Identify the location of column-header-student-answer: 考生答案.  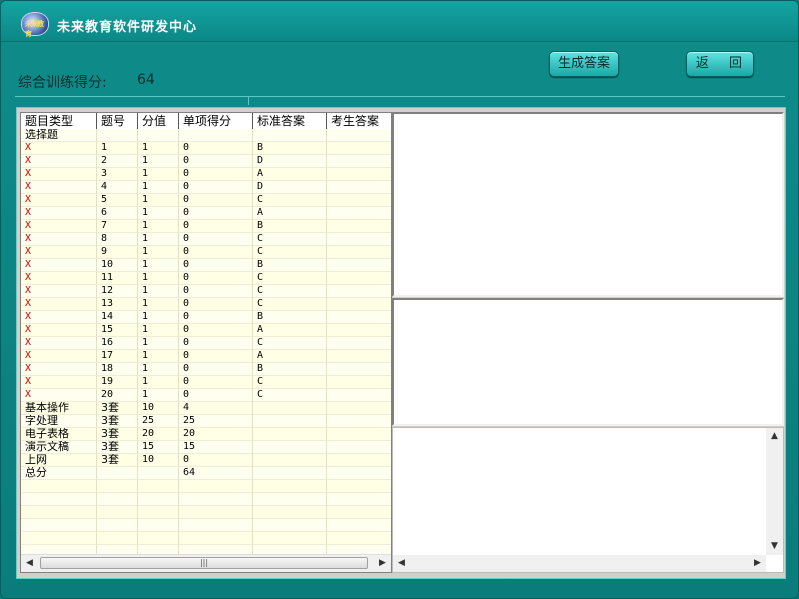
(359, 121).